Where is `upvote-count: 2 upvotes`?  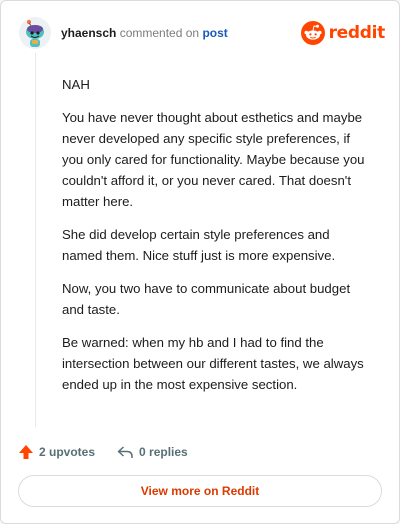
upvote-count: 2 upvotes is located at coordinates (67, 452).